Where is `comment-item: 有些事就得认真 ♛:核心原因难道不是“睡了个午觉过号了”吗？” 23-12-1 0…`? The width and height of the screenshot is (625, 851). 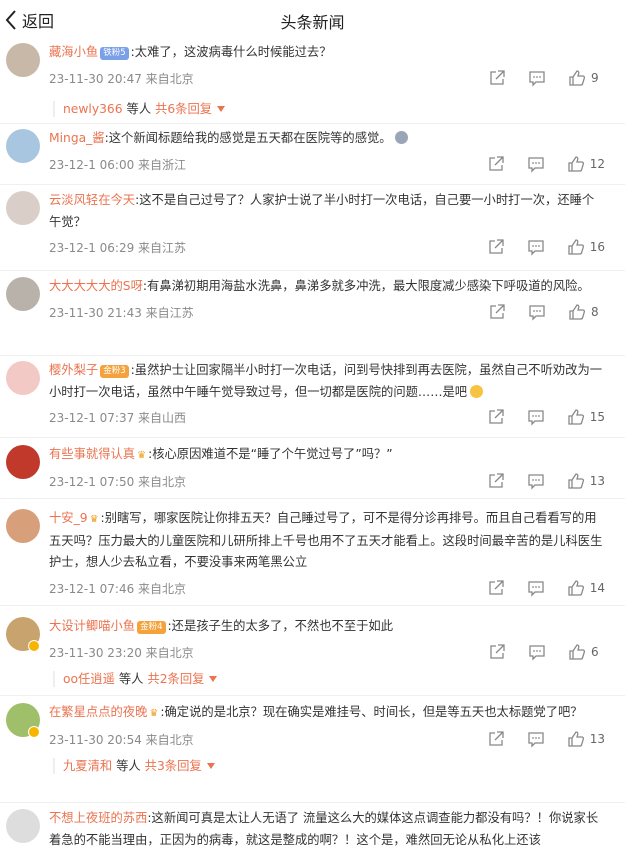
comment-item: 有些事就得认真 ♛:核心原因难道不是“睡了个午觉过号了”吗？” 23-12-1 0… is located at coordinates (312, 467).